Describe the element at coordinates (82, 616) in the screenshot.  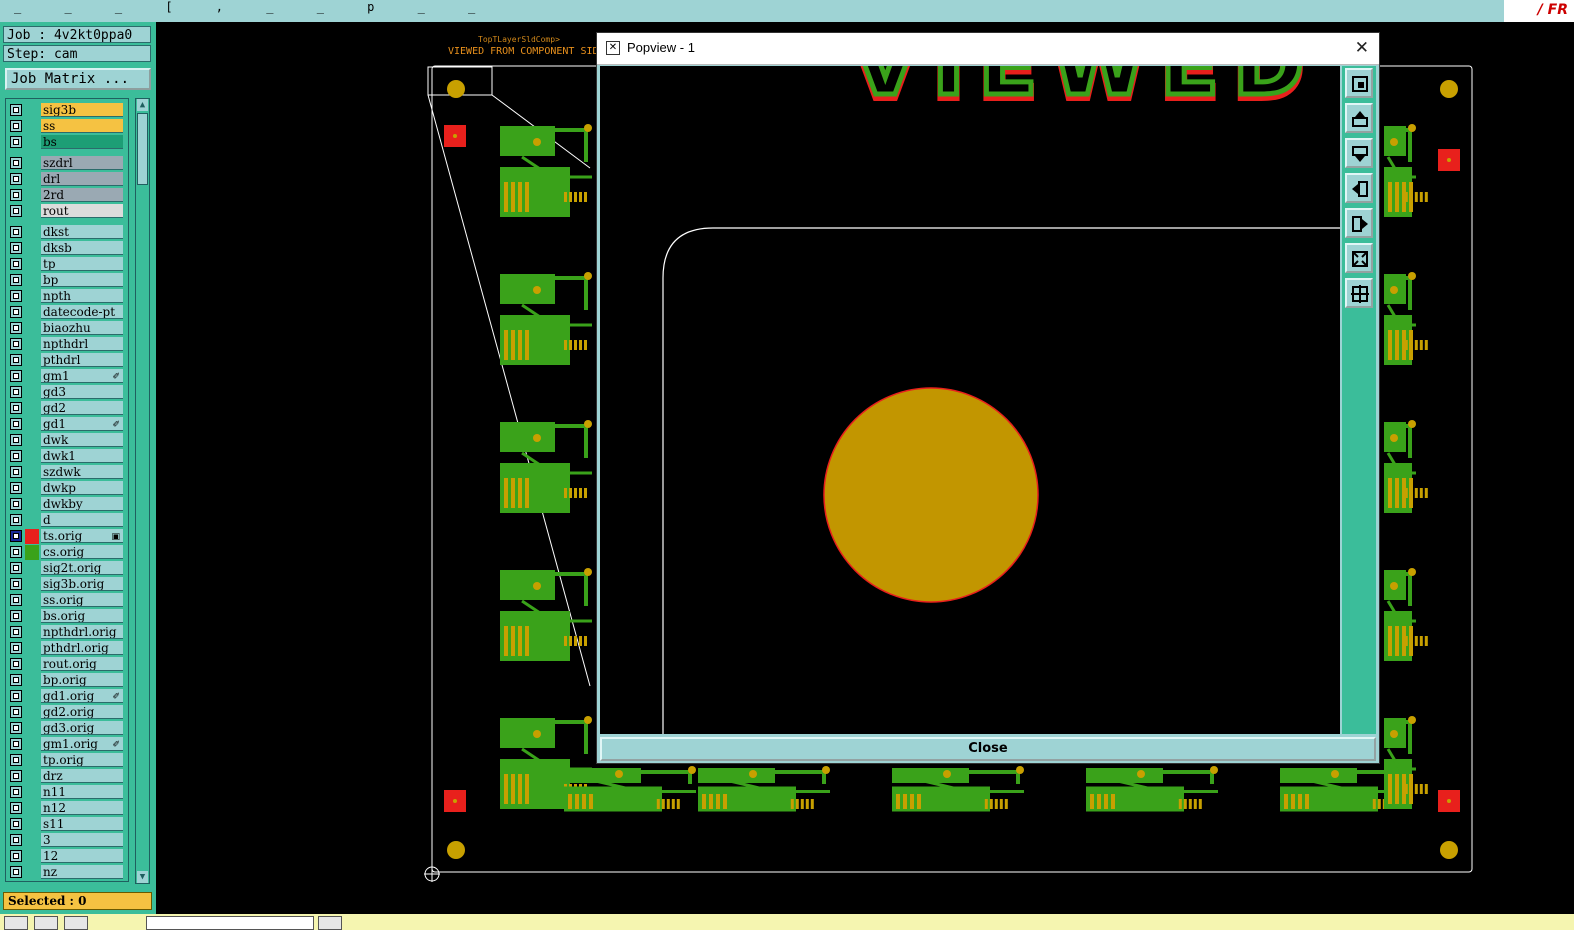
I see `layer-name: bs.orig` at that location.